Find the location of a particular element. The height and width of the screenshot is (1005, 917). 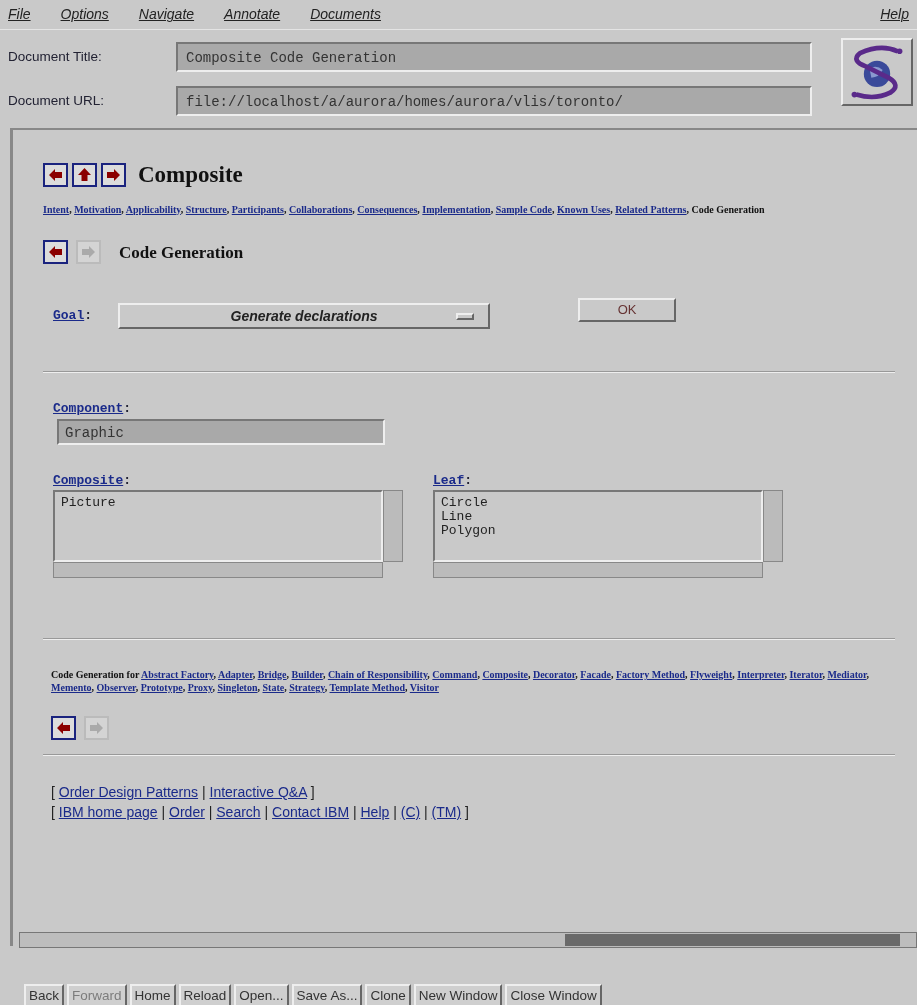

link: (TM) is located at coordinates (446, 812).